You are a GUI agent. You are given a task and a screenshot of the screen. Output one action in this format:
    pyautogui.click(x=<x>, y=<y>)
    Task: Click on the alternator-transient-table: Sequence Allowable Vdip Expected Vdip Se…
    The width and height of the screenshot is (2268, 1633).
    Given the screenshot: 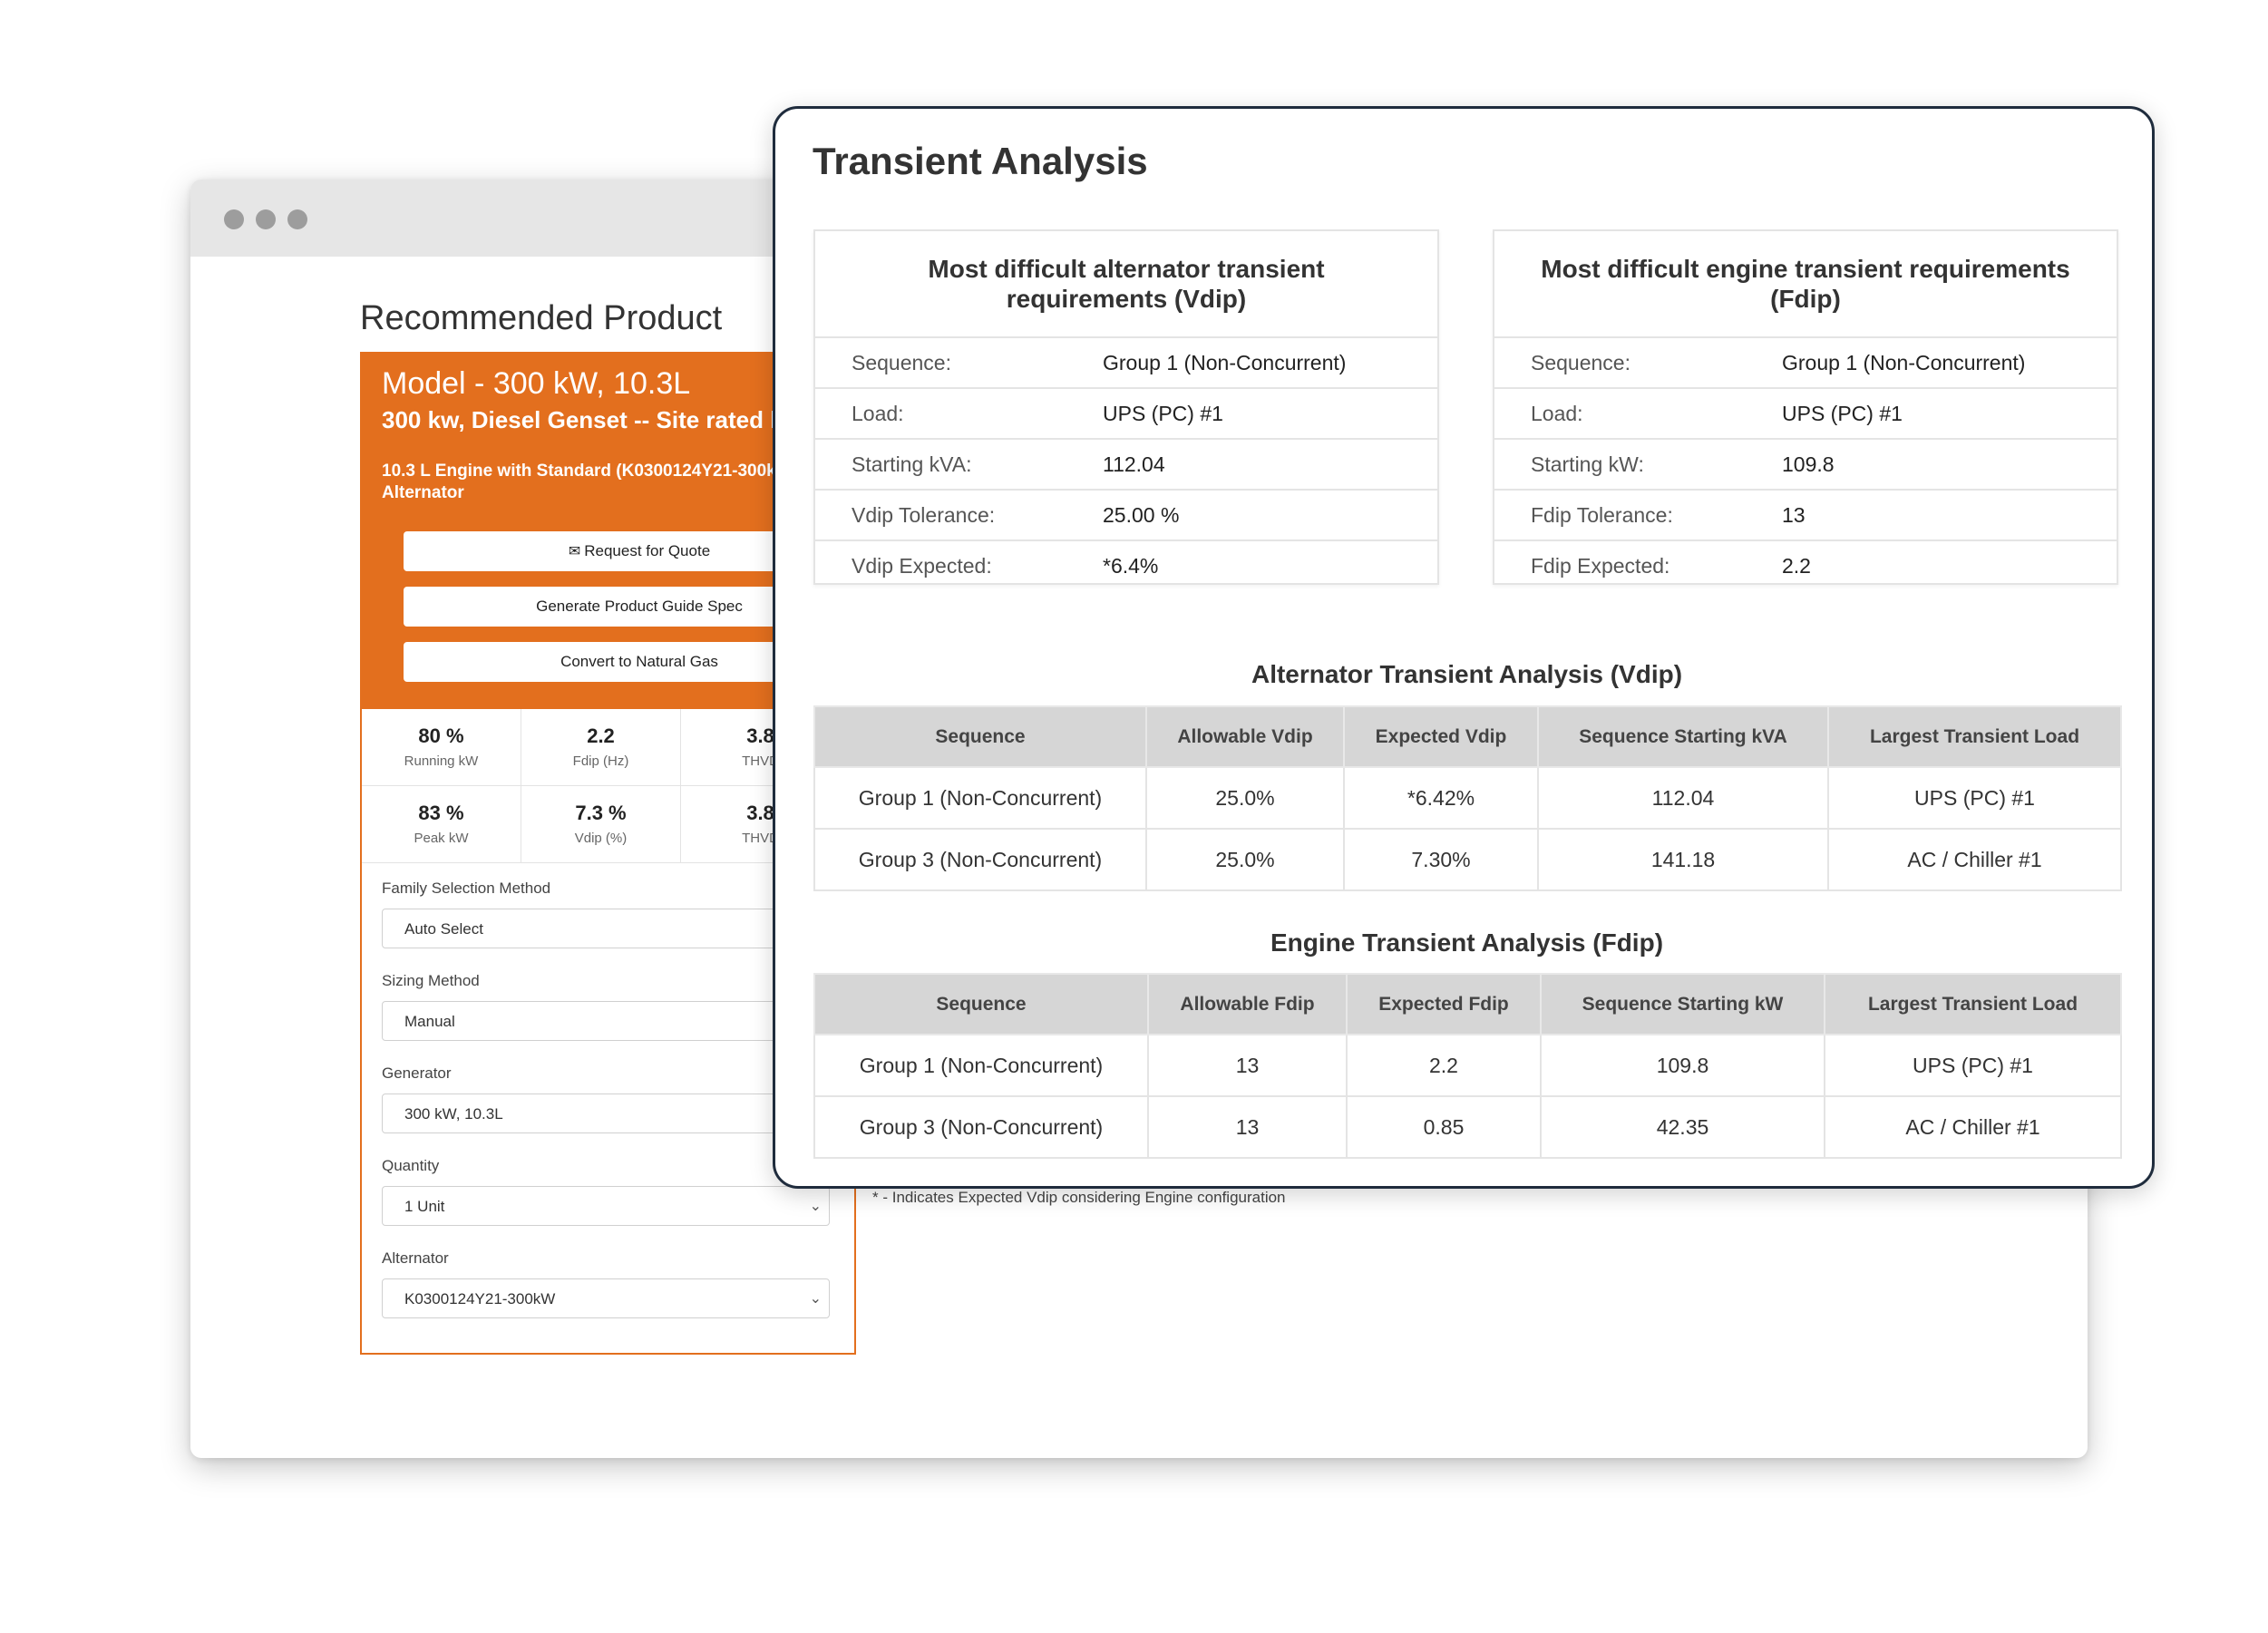 What is the action you would take?
    pyautogui.click(x=1467, y=798)
    